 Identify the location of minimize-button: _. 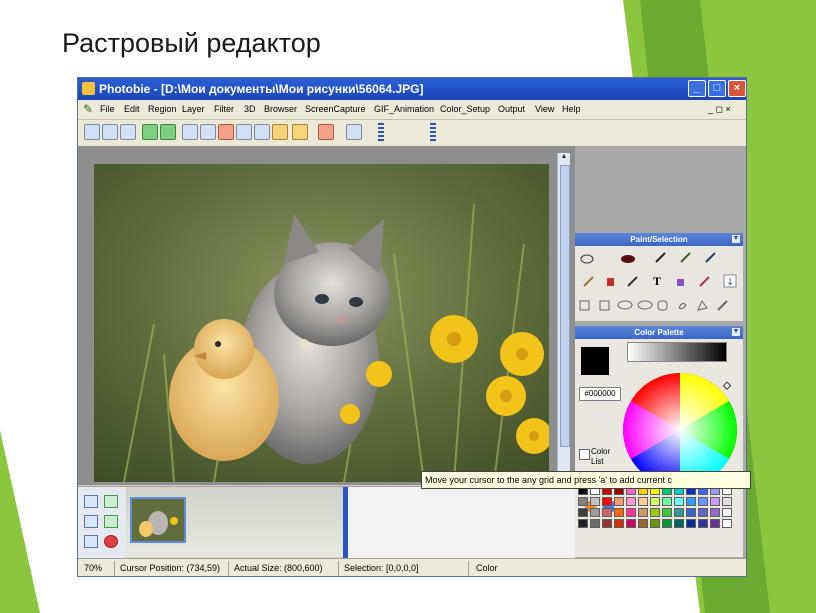
(697, 88).